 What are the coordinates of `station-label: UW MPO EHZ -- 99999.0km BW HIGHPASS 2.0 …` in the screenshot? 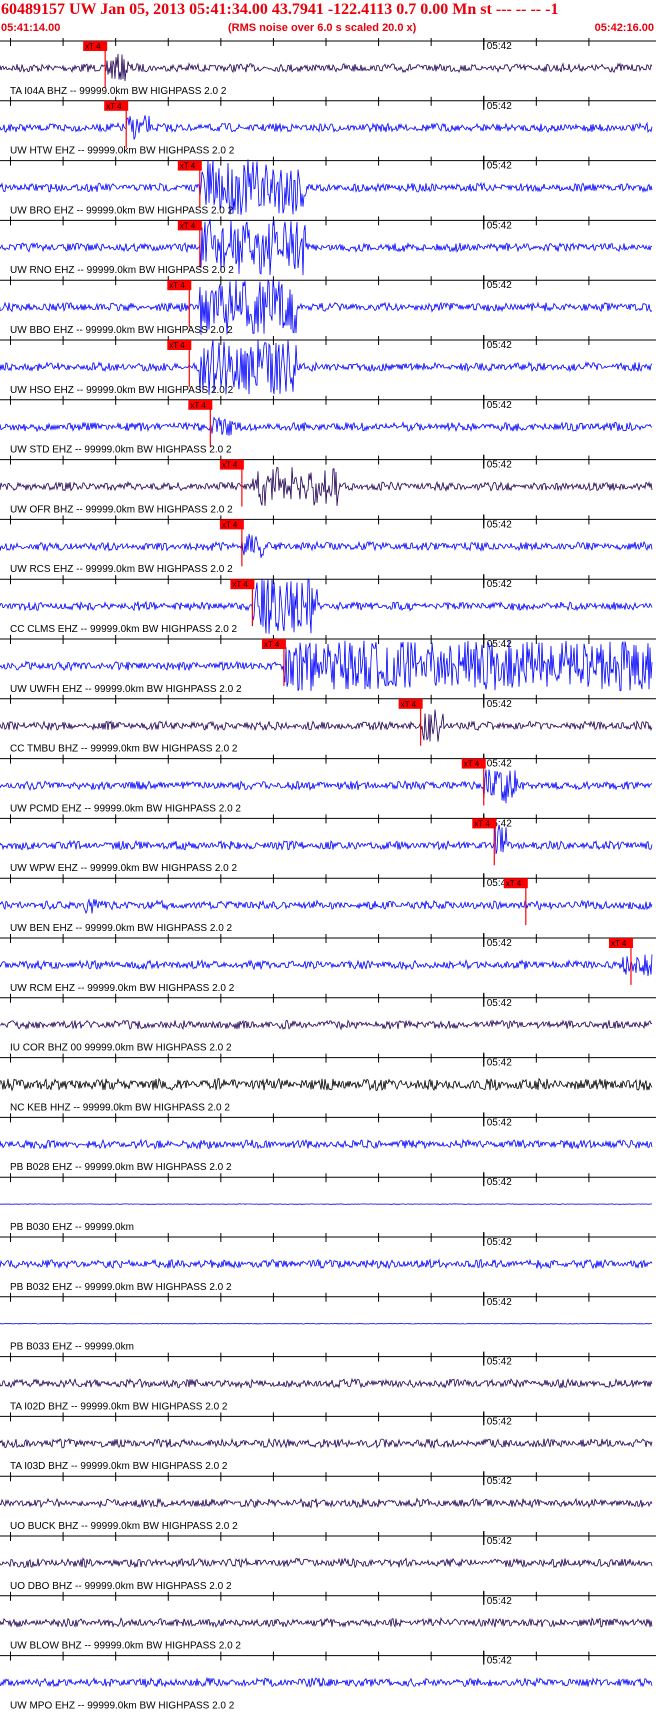 It's located at (122, 1705).